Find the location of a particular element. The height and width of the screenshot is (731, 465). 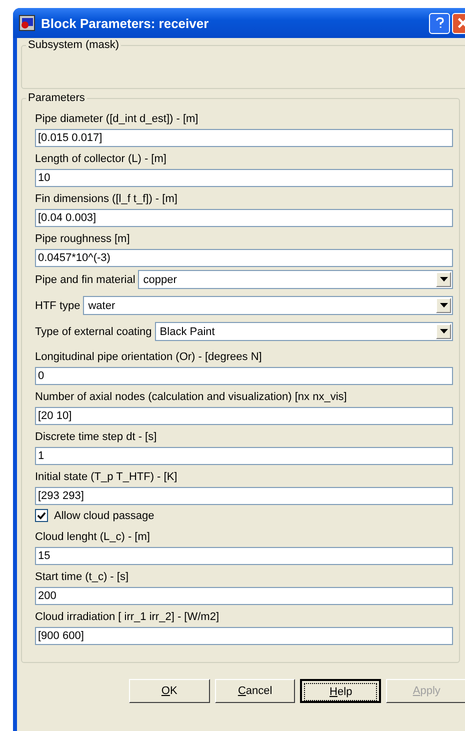

field-label: Pipe roughness [m] is located at coordinates (83, 239).